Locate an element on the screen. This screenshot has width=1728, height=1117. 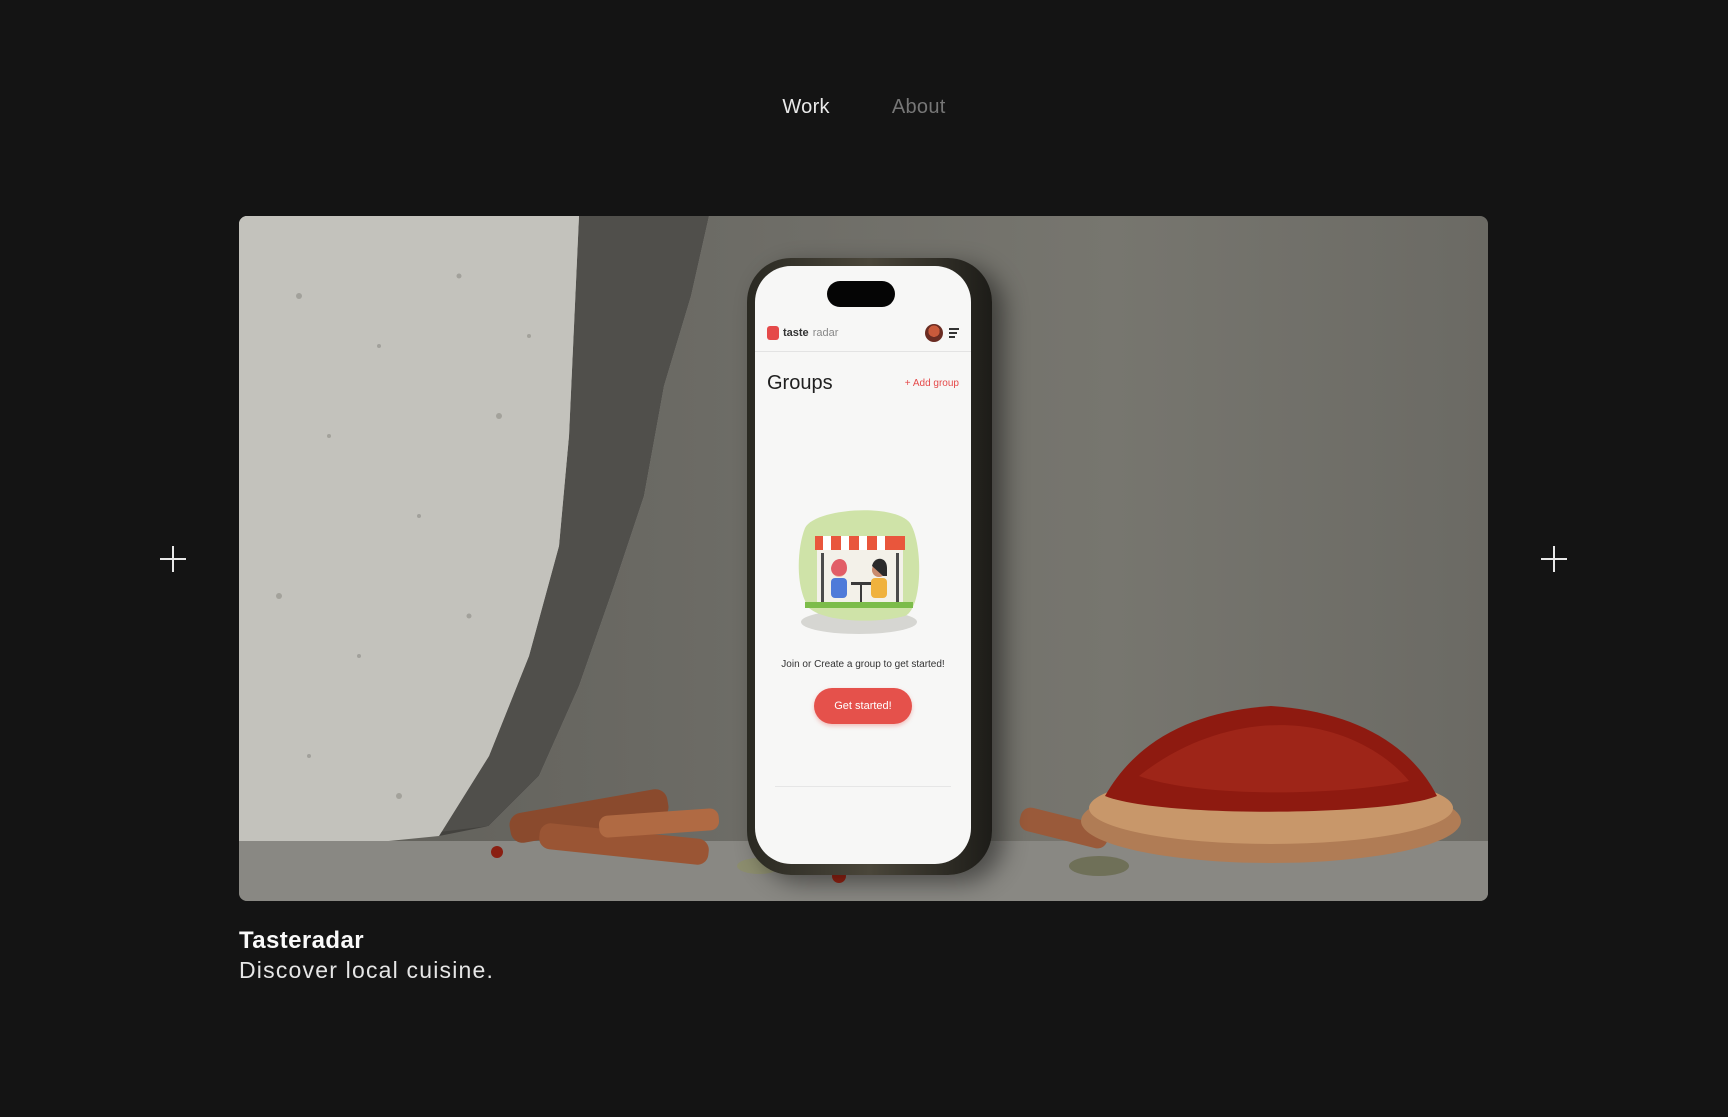
get-started-button: Get started! is located at coordinates (863, 706).